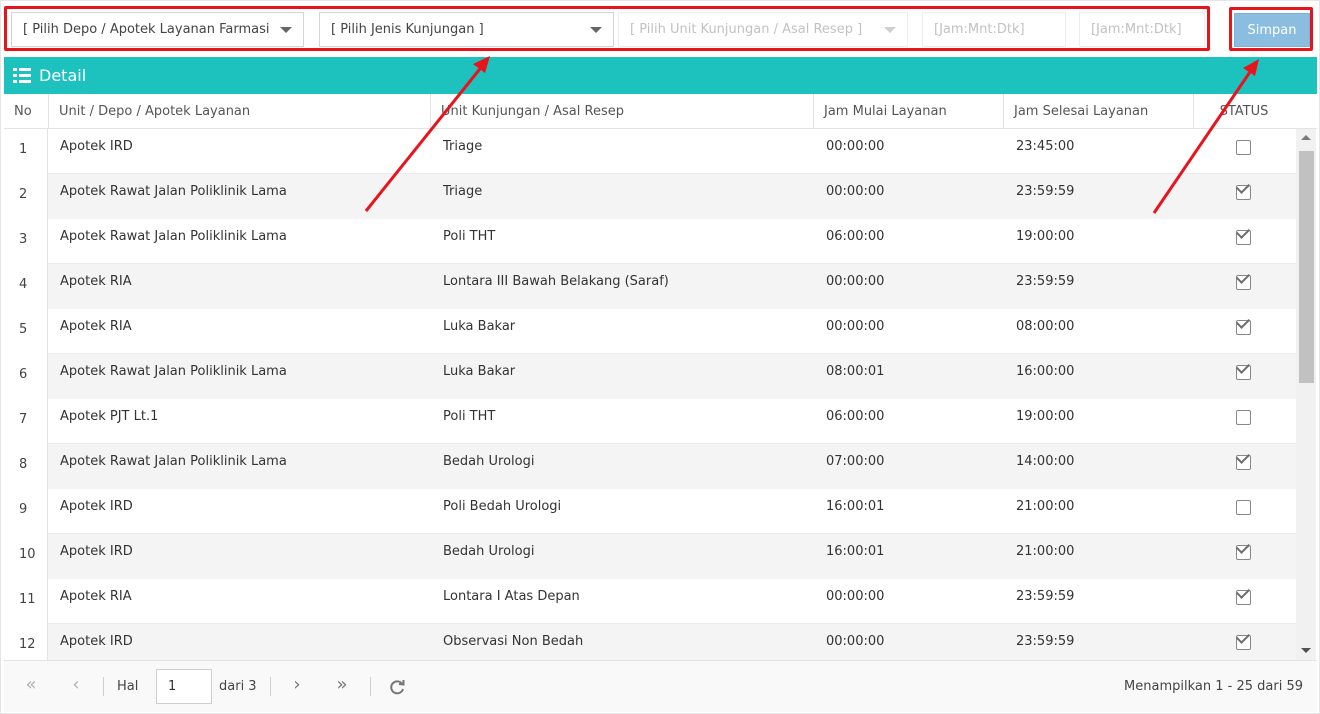  I want to click on cell-jam-selesai: 14:00:00, so click(1045, 461).